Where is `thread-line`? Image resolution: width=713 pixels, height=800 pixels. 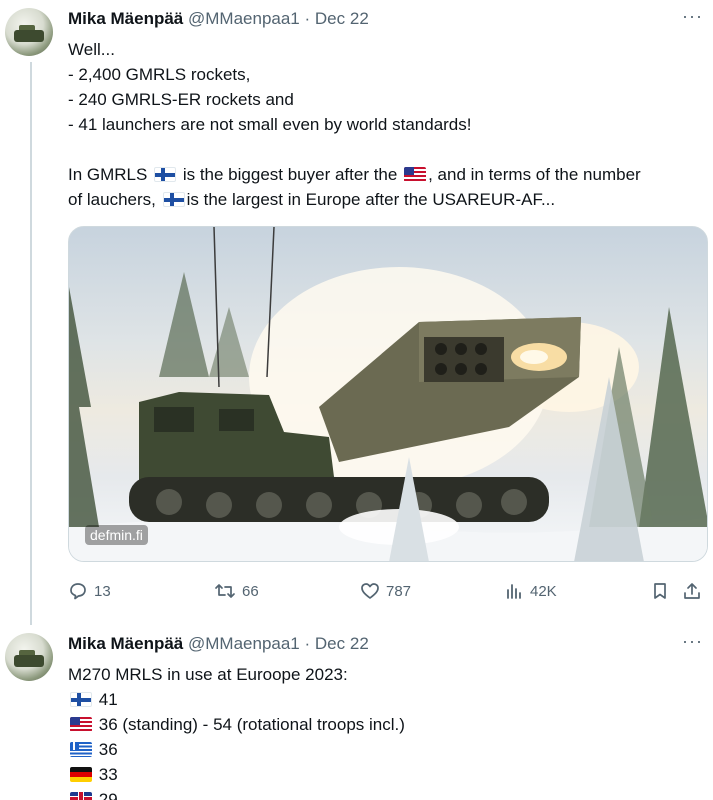 thread-line is located at coordinates (31, 343).